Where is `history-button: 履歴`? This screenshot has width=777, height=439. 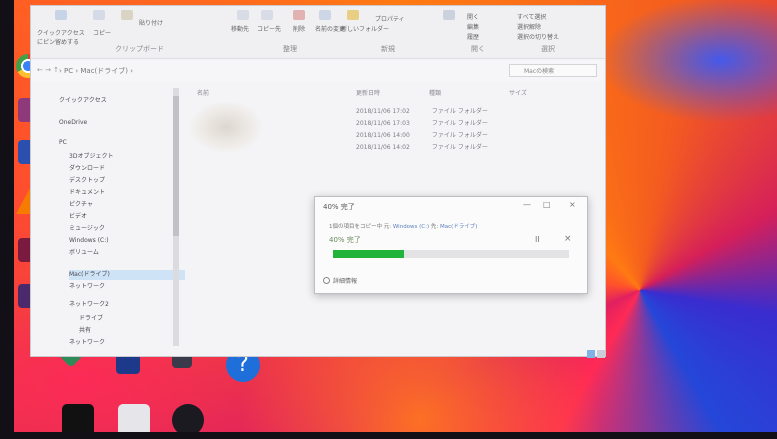 history-button: 履歴 is located at coordinates (473, 36).